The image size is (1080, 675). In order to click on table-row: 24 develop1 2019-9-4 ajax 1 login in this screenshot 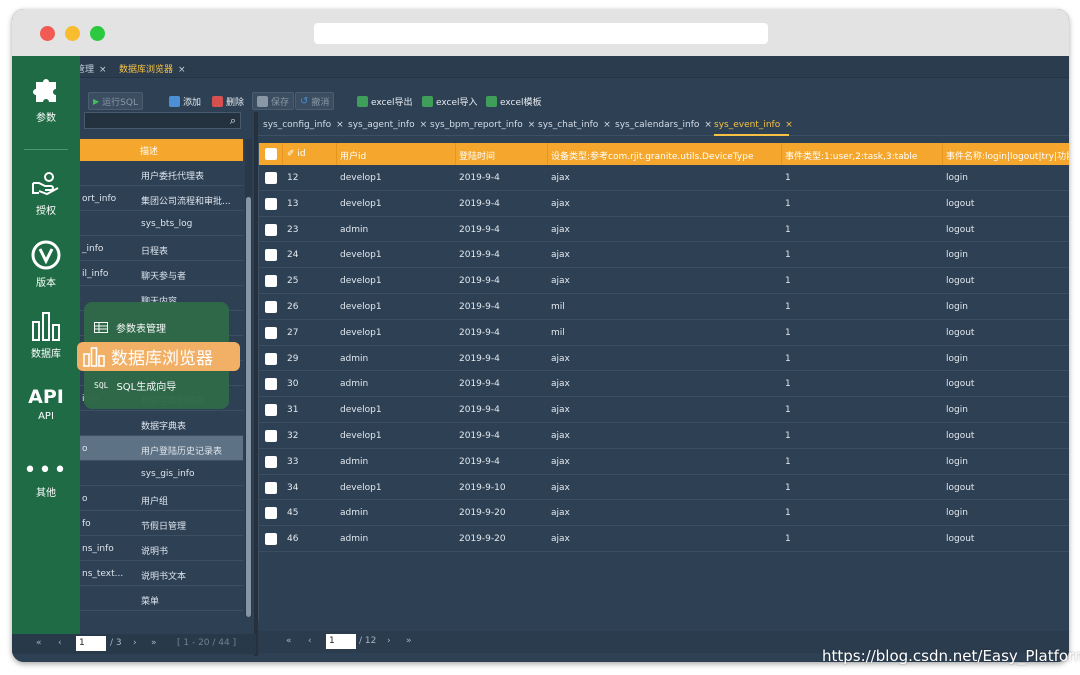, I will do `click(664, 255)`.